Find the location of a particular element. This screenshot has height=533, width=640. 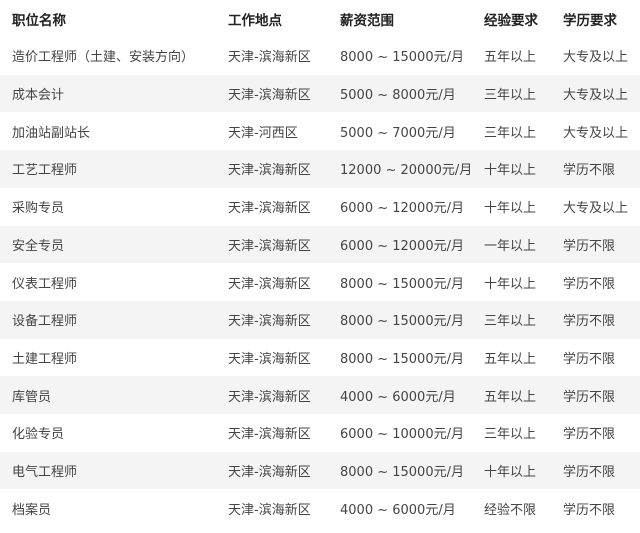

cell-title: 档案员 is located at coordinates (31, 508).